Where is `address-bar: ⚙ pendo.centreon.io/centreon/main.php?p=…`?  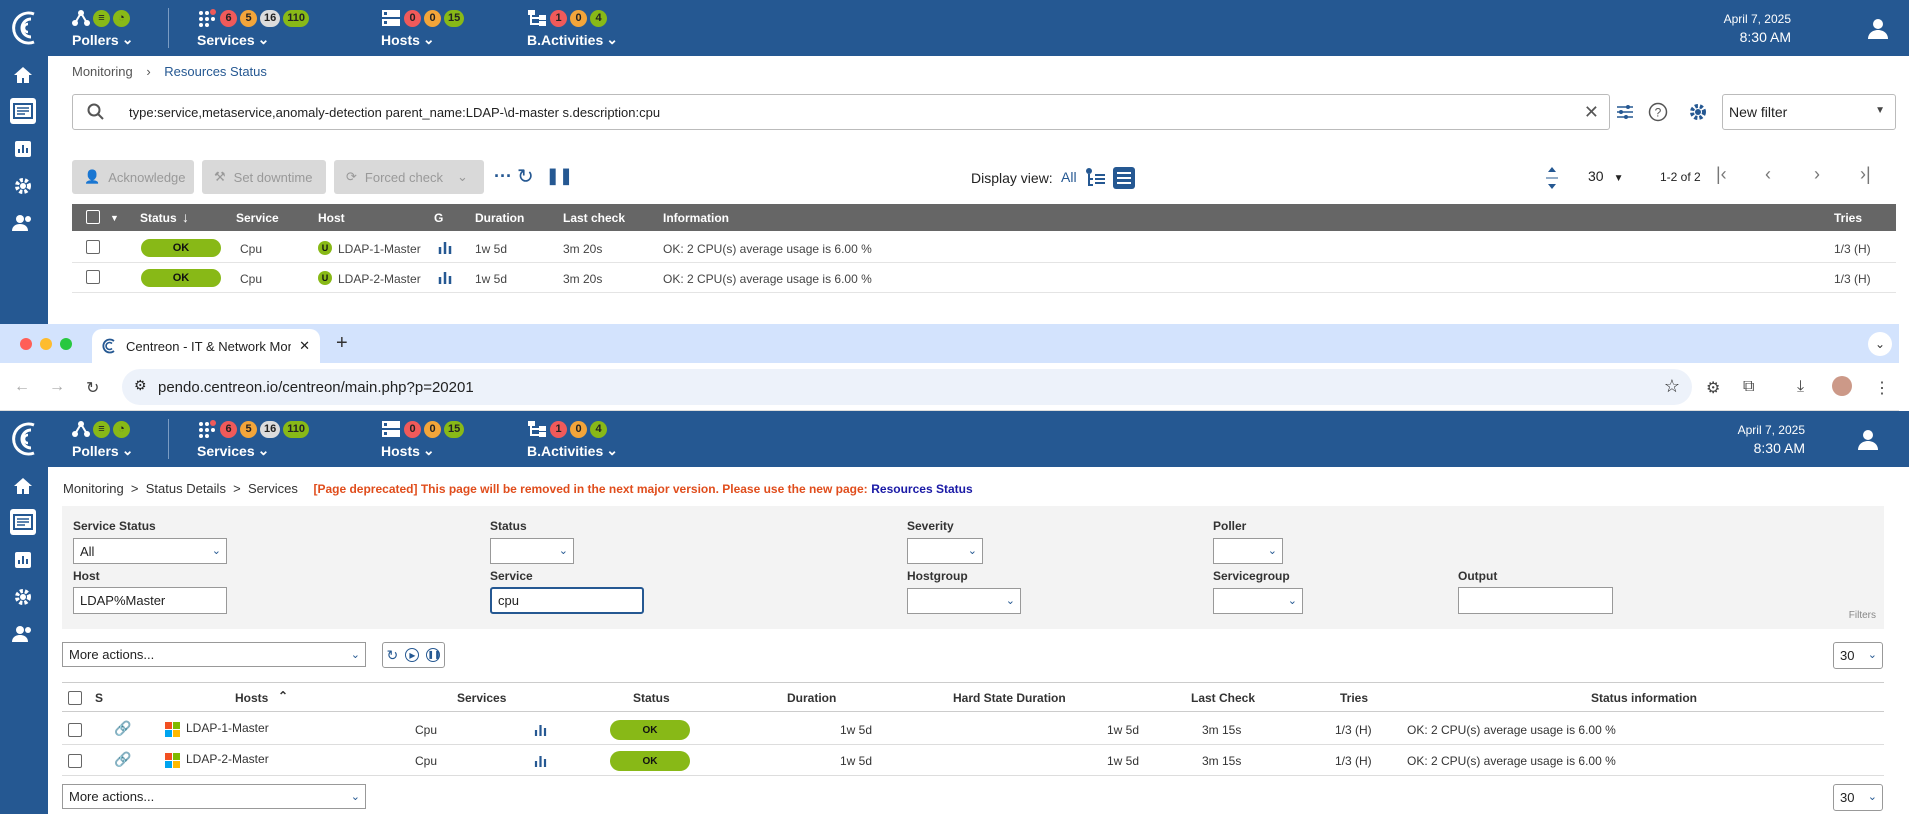 address-bar: ⚙ pendo.centreon.io/centreon/main.php?p=… is located at coordinates (907, 387).